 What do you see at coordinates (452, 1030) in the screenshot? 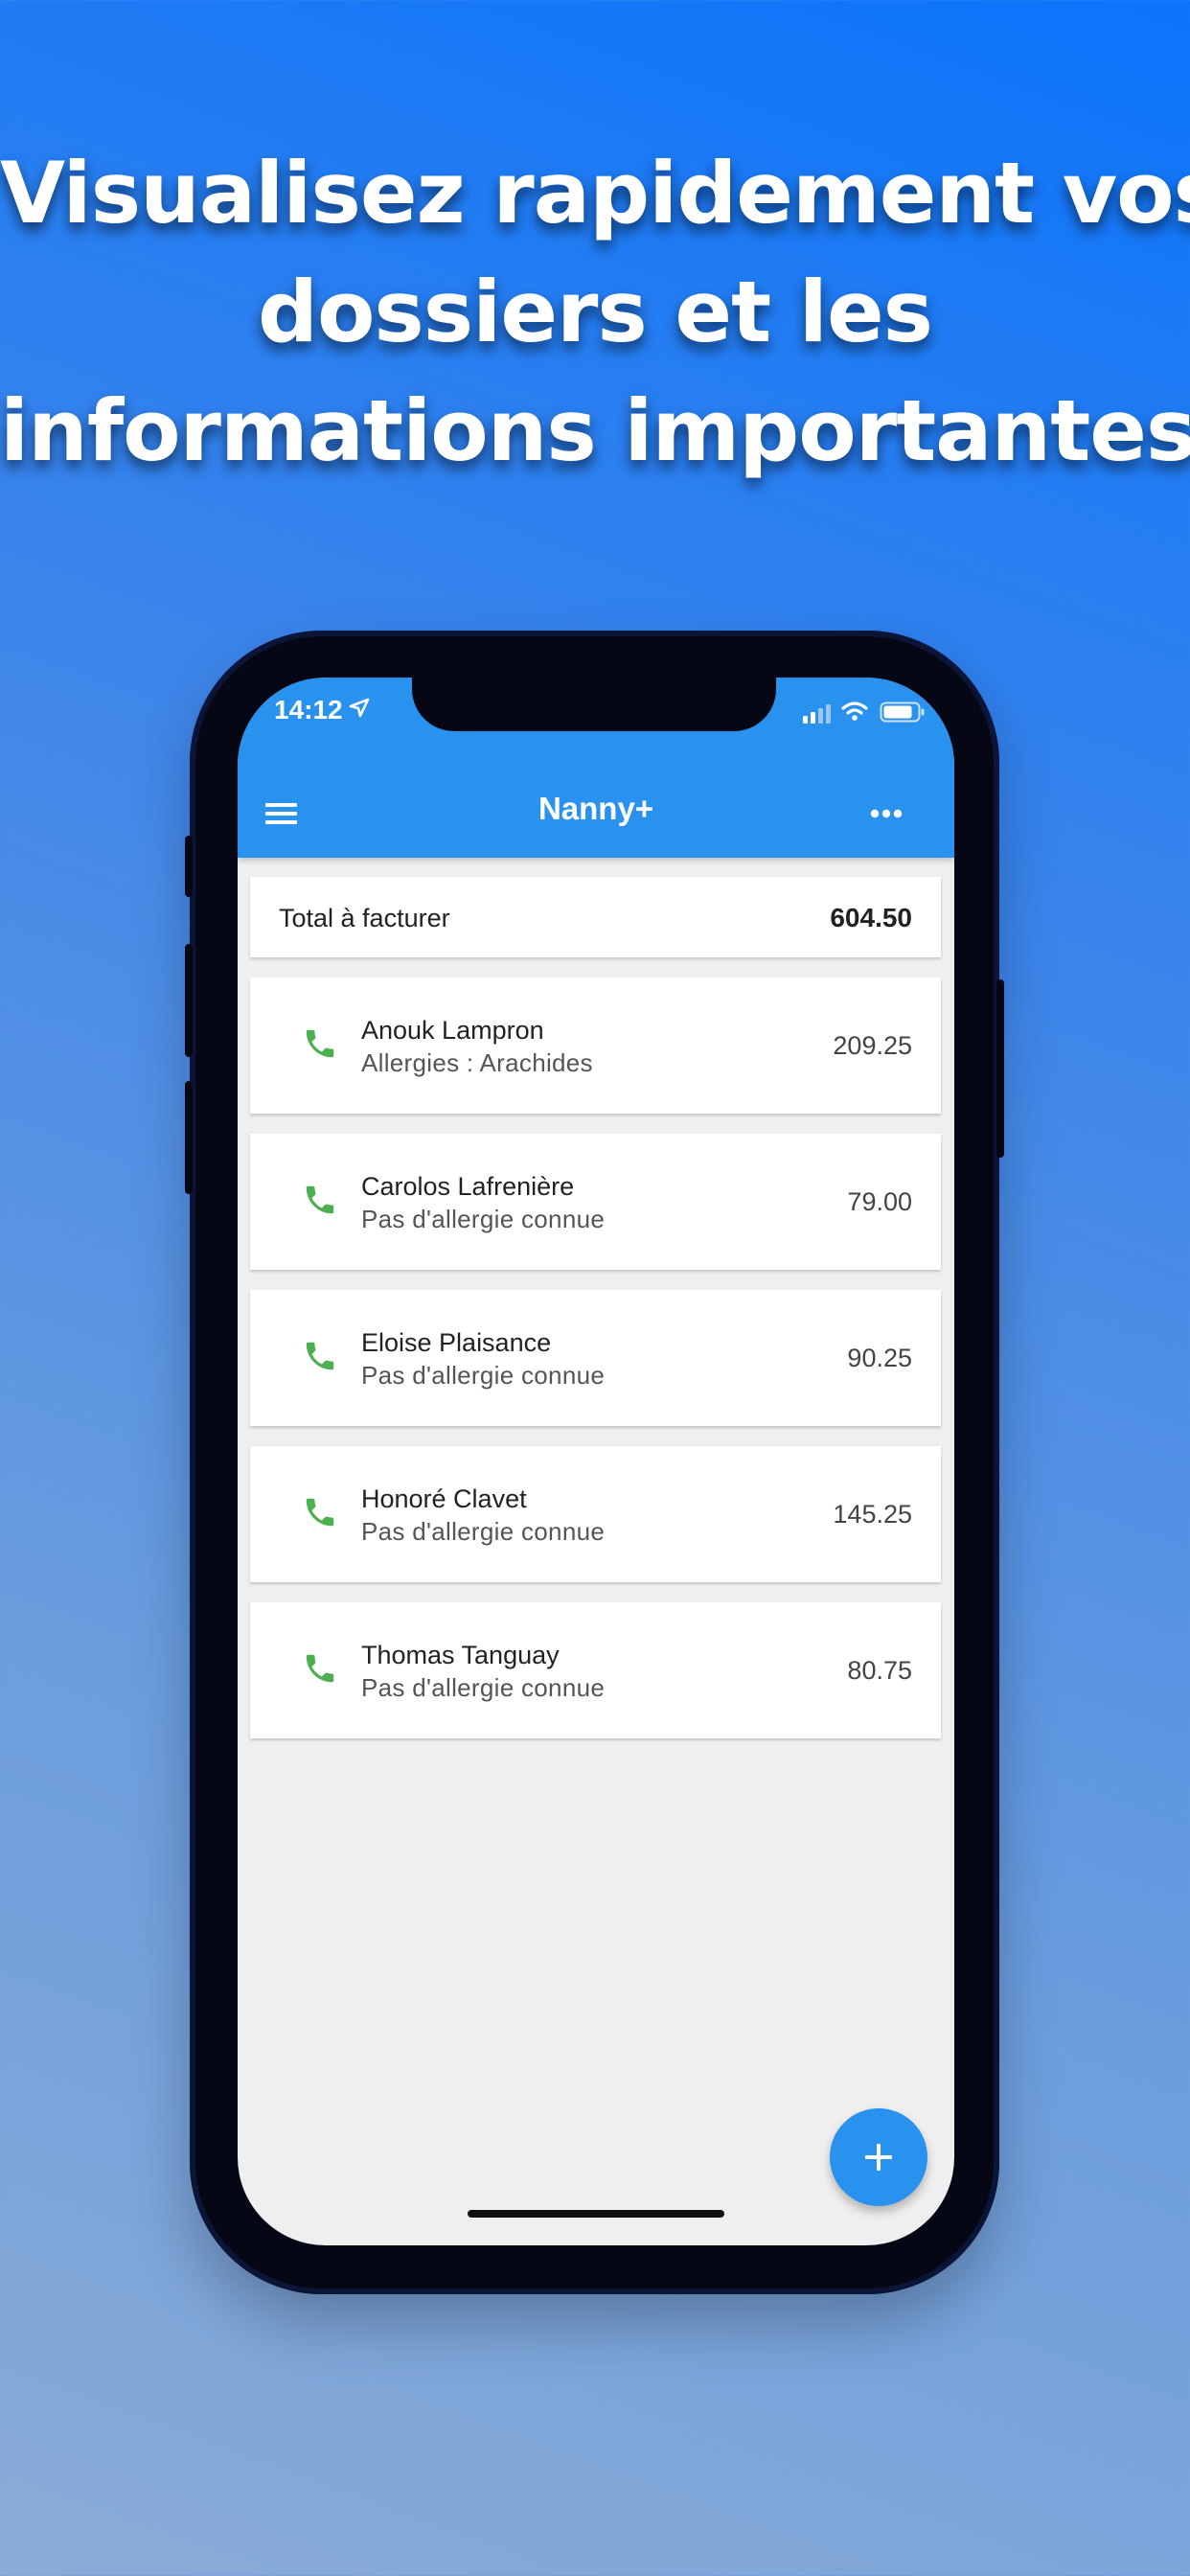
I see `child-name: Anouk Lampron` at bounding box center [452, 1030].